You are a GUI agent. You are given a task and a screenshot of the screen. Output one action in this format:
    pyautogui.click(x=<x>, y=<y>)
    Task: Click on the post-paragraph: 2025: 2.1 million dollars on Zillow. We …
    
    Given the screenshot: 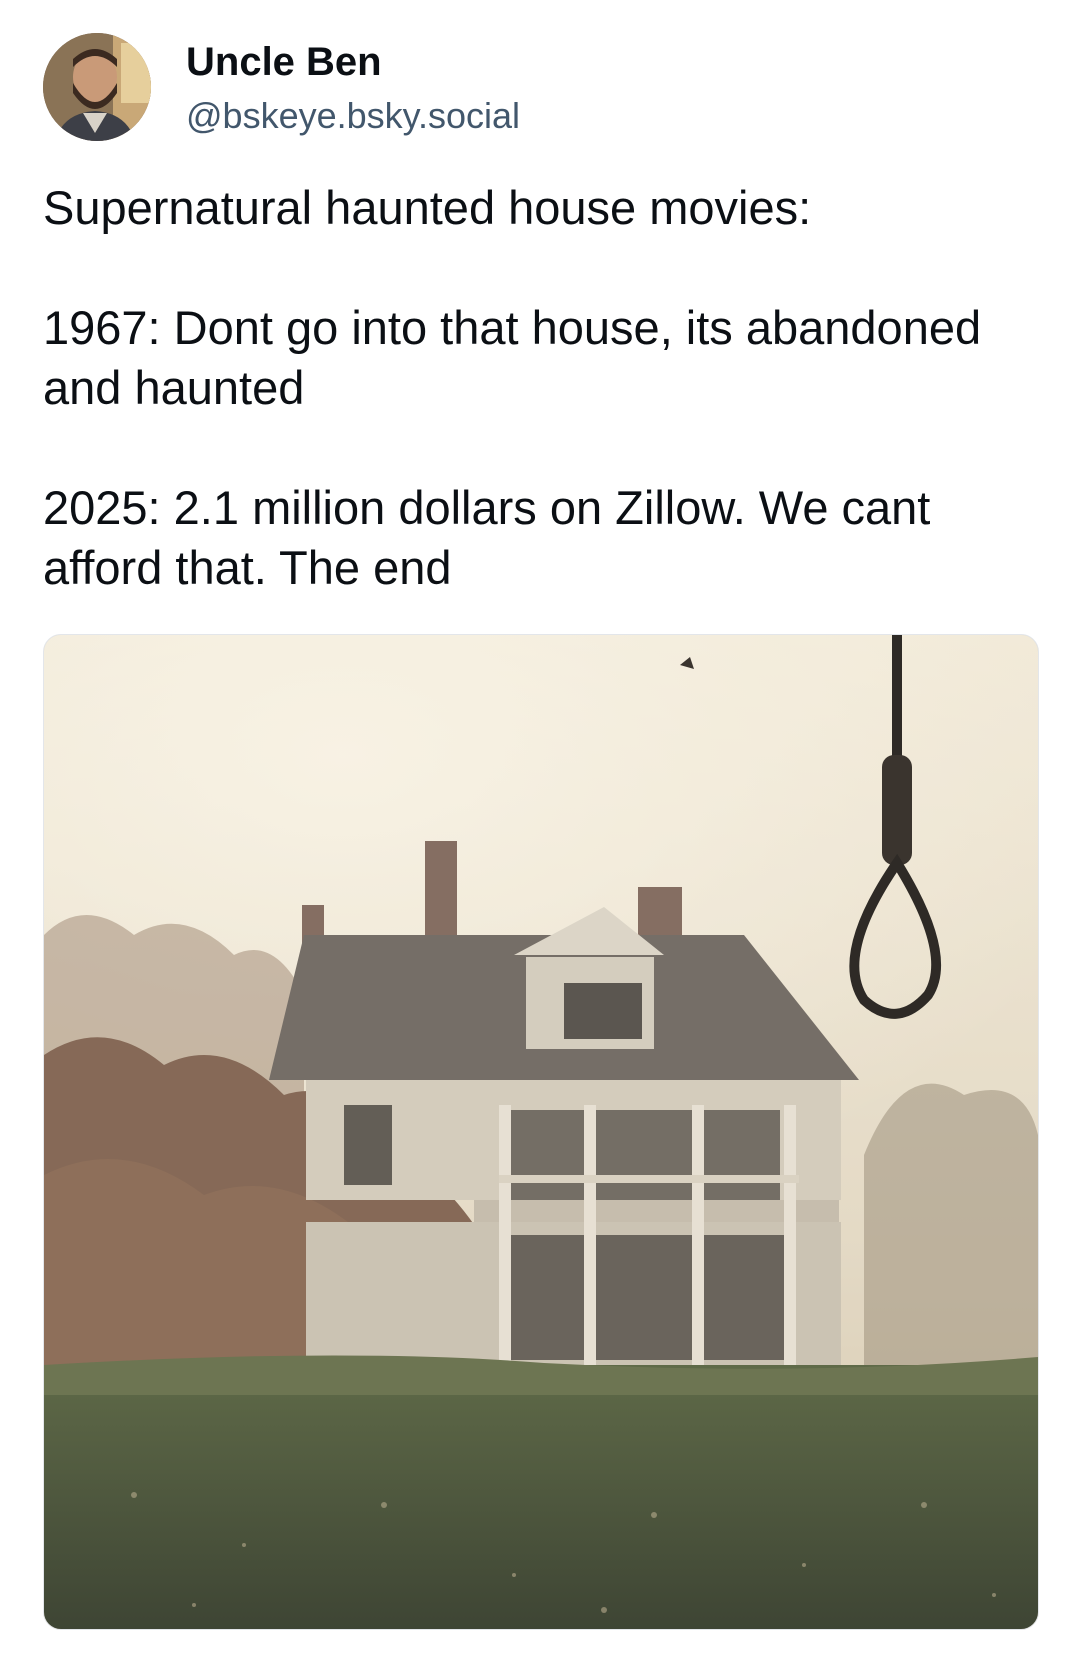 What is the action you would take?
    pyautogui.click(x=487, y=537)
    